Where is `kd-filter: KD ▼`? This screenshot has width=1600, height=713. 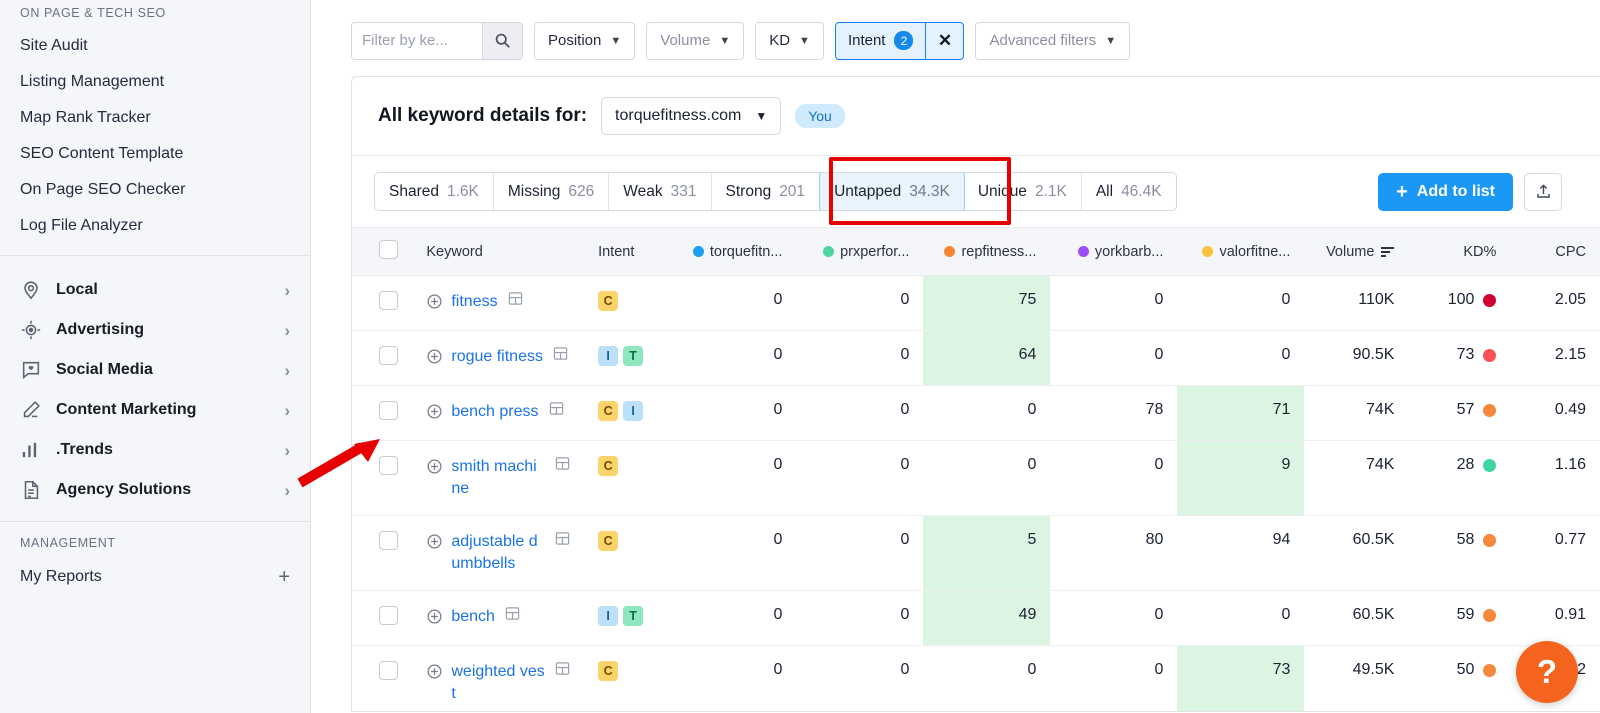 kd-filter: KD ▼ is located at coordinates (789, 40).